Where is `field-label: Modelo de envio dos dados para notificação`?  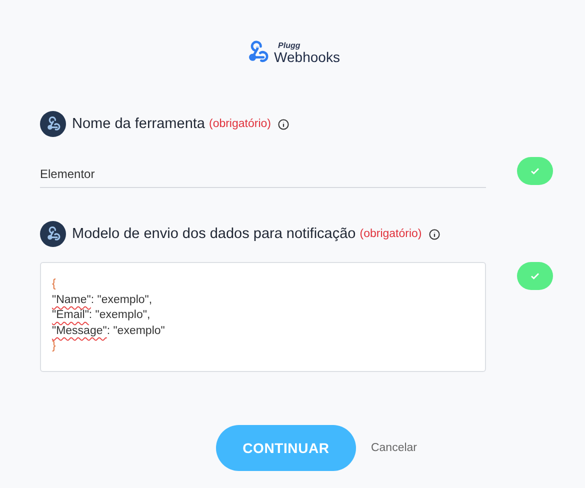
field-label: Modelo de envio dos dados para notificação is located at coordinates (214, 234).